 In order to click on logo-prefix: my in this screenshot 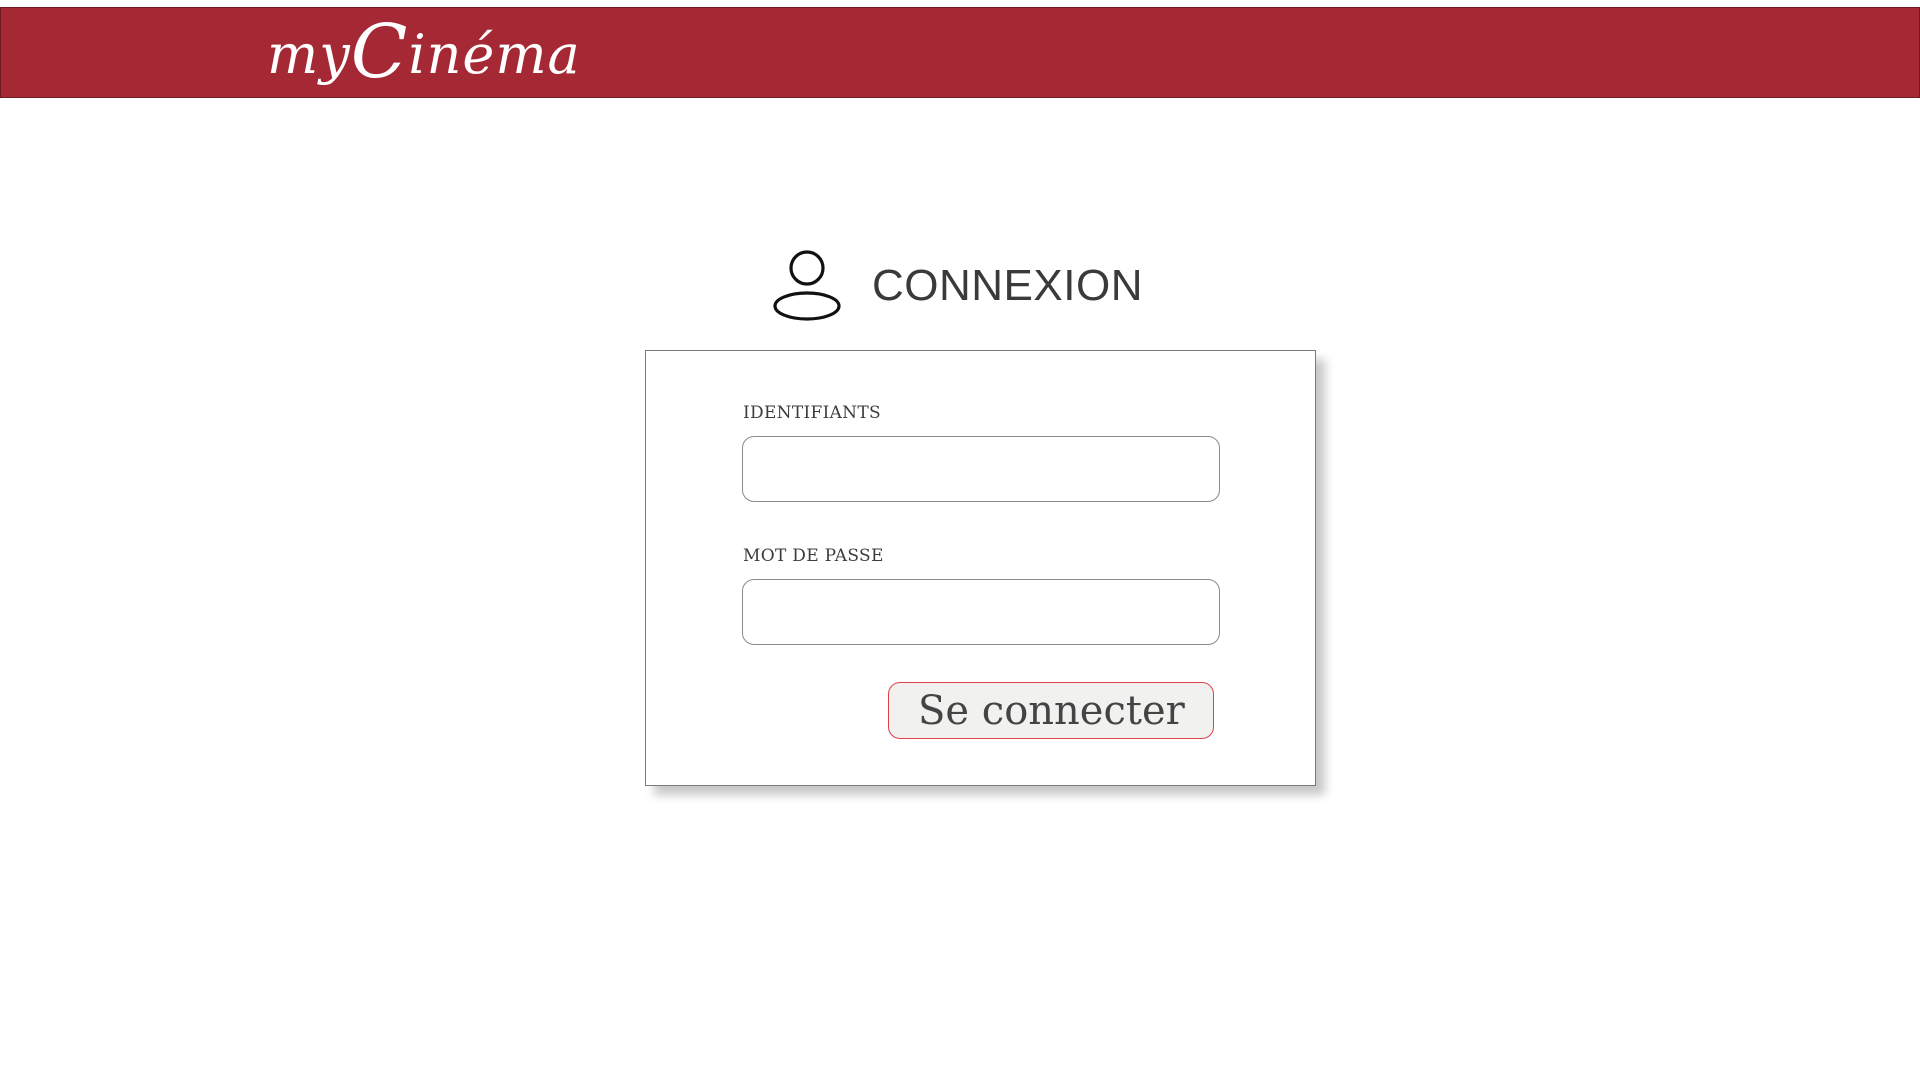, I will do `click(309, 54)`.